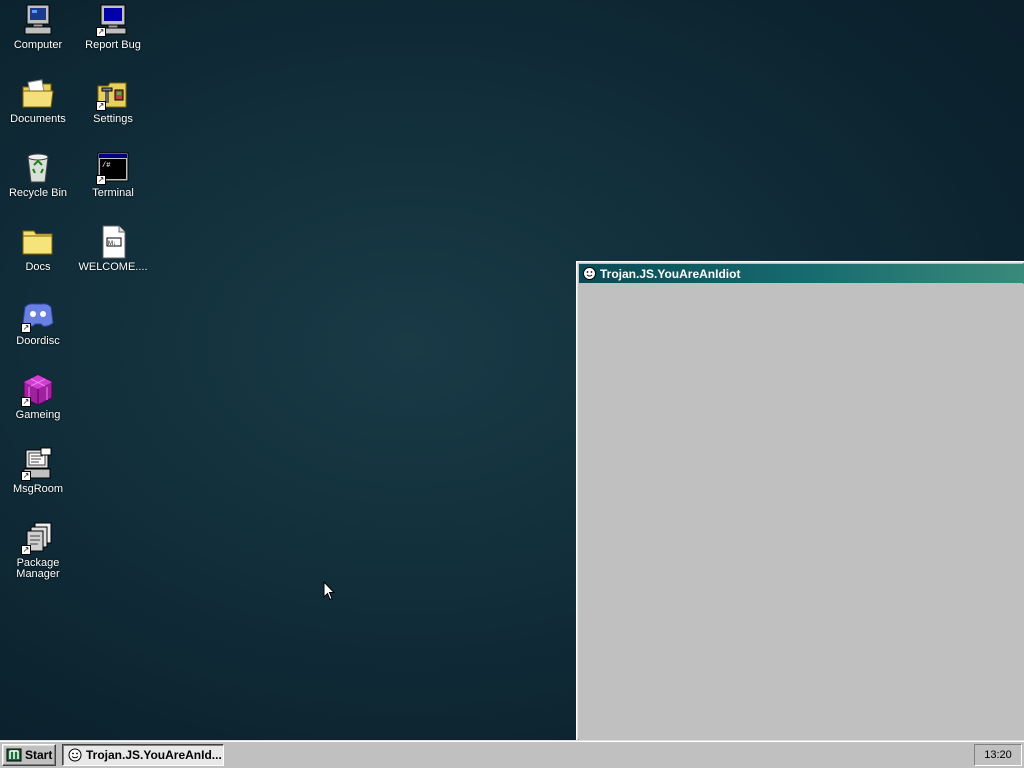 This screenshot has height=768, width=1024. Describe the element at coordinates (38, 415) in the screenshot. I see `desktop-icon-label: Gameing` at that location.